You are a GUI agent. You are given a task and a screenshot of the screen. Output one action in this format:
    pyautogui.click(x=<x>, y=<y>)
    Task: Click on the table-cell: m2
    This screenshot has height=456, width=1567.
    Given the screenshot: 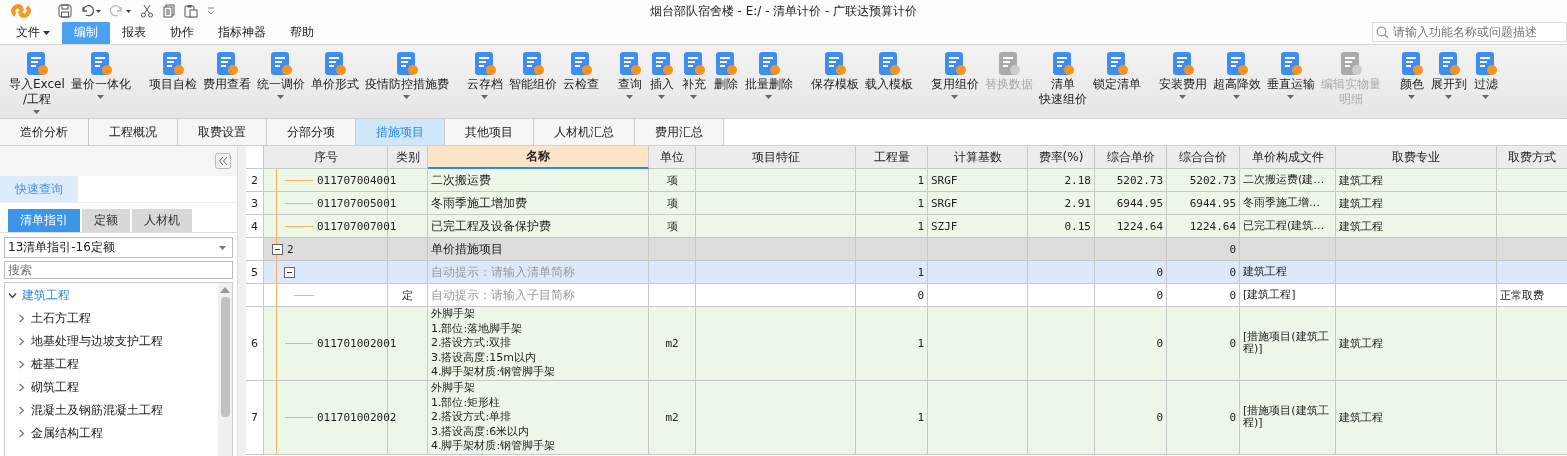 What is the action you would take?
    pyautogui.click(x=672, y=344)
    